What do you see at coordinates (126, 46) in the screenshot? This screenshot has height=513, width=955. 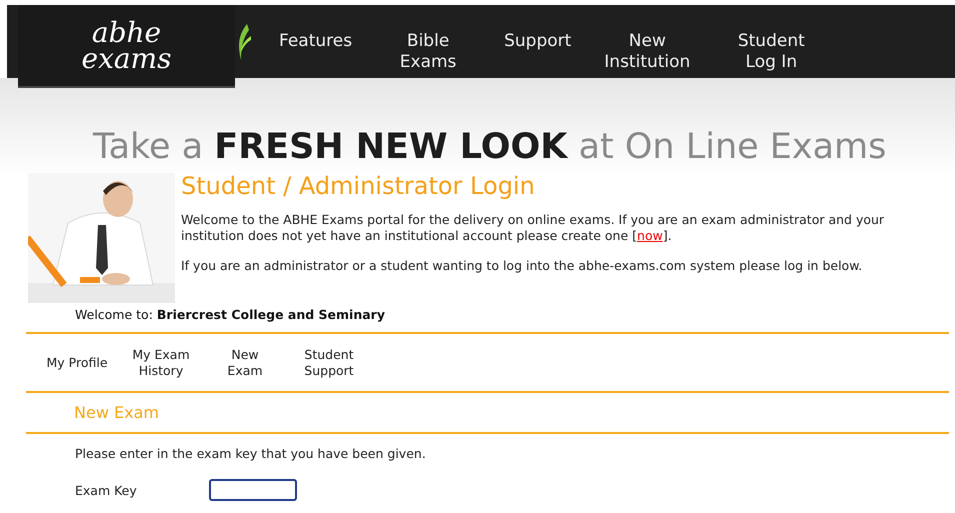 I see `logo: abhe exams` at bounding box center [126, 46].